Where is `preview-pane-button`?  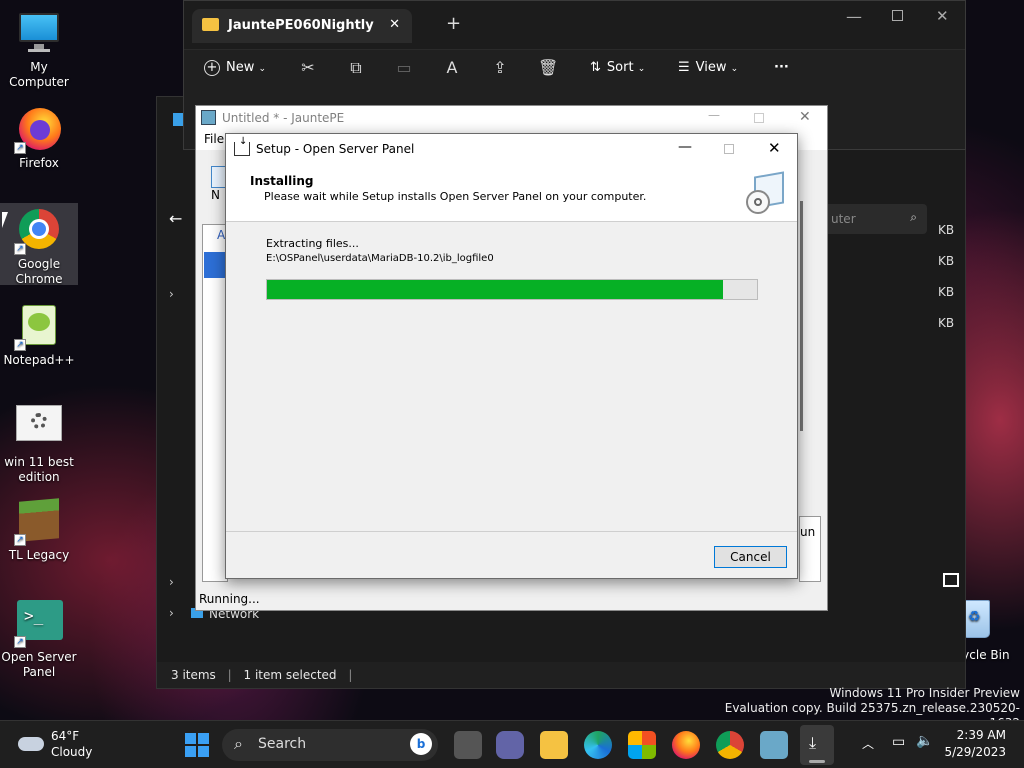 preview-pane-button is located at coordinates (951, 580).